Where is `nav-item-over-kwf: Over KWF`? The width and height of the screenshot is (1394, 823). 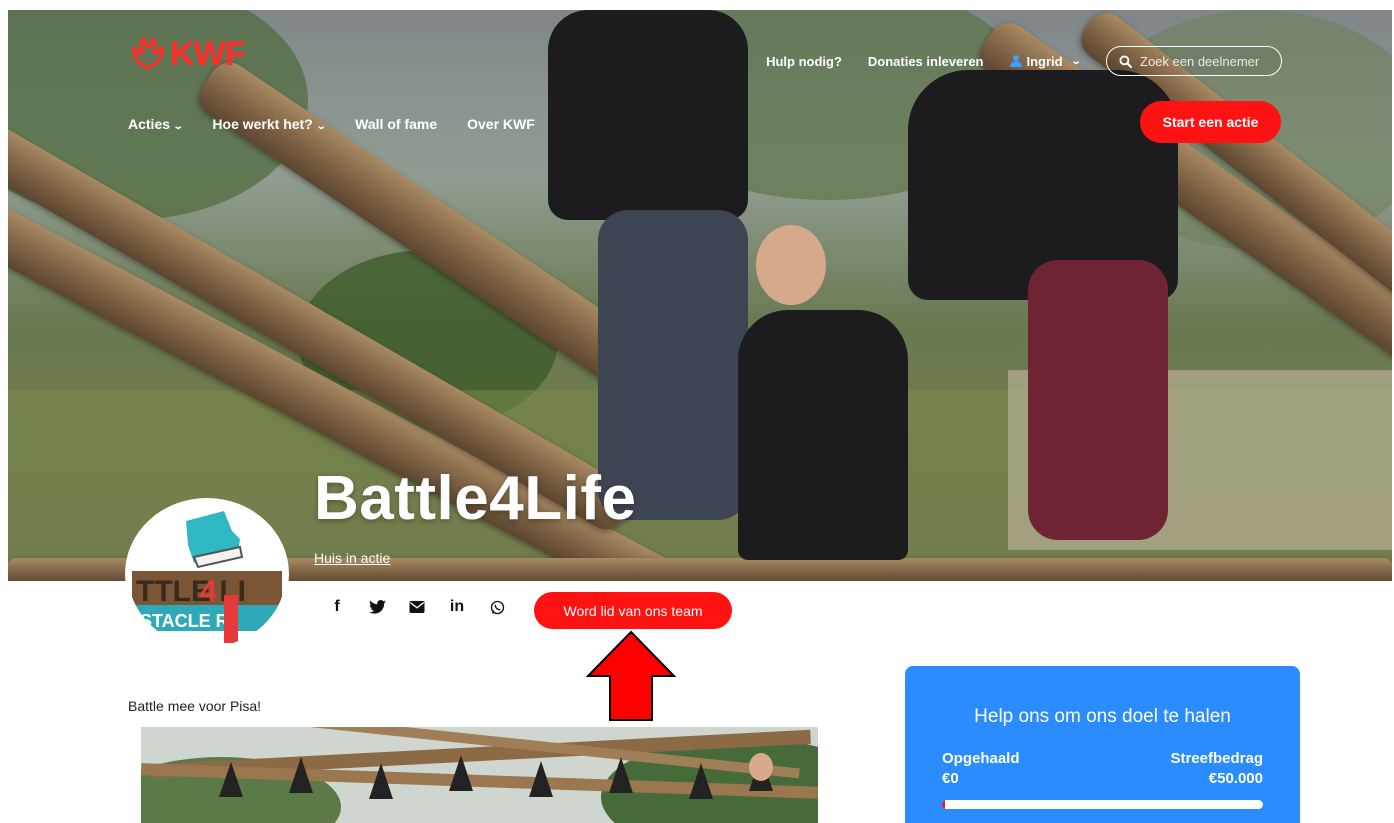
nav-item-over-kwf: Over KWF is located at coordinates (501, 124).